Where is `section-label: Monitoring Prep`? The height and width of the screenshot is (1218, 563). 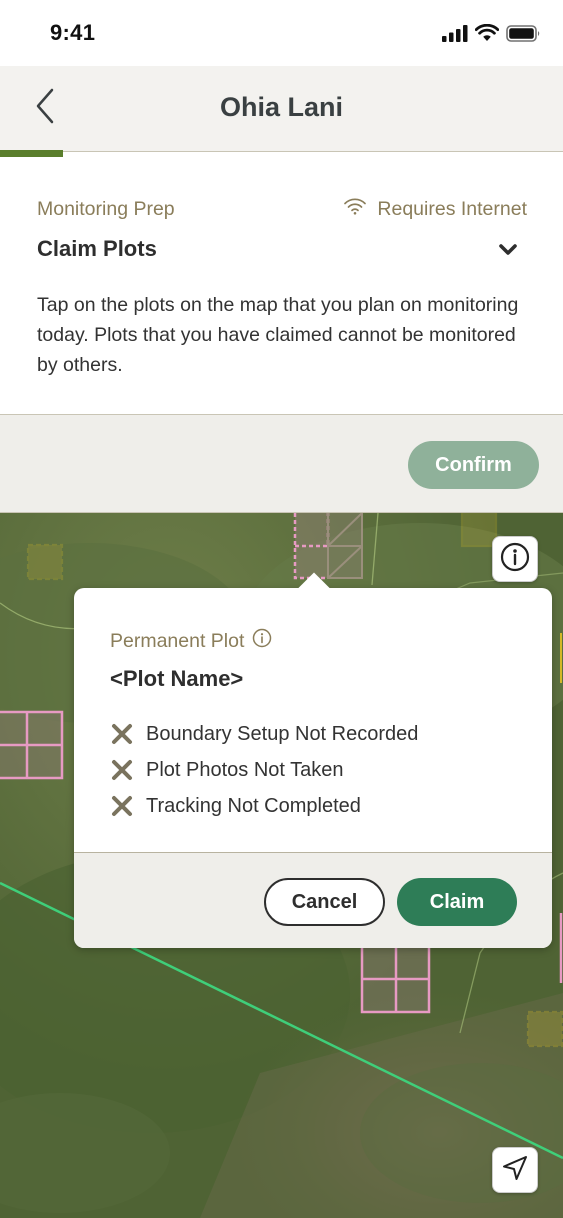
section-label: Monitoring Prep is located at coordinates (106, 209).